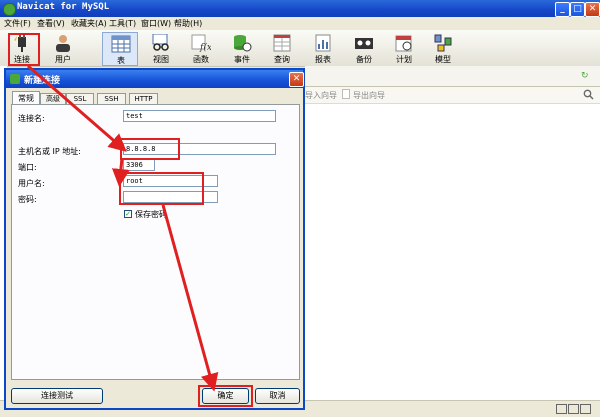 The image size is (600, 417). I want to click on arrow-user-to-ok, so click(190, 298).